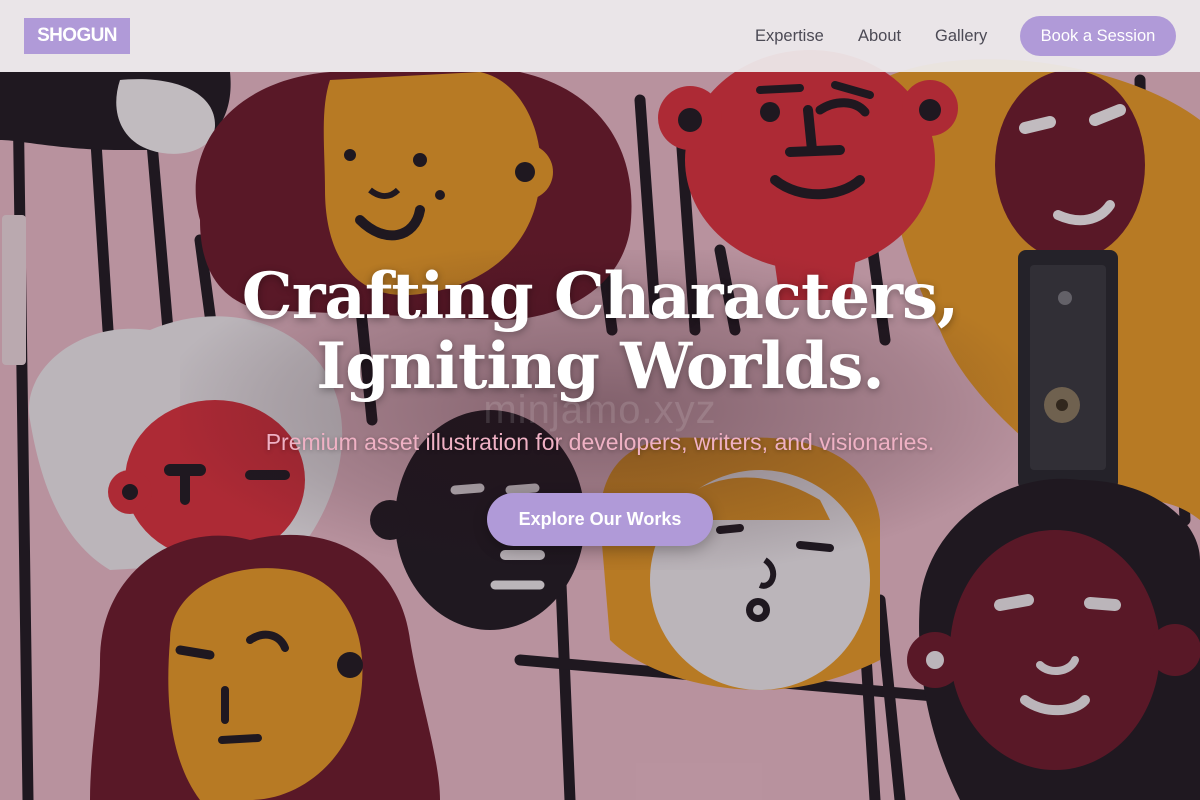 The width and height of the screenshot is (1200, 800). Describe the element at coordinates (600, 410) in the screenshot. I see `watermark: minjamo.xyz` at that location.